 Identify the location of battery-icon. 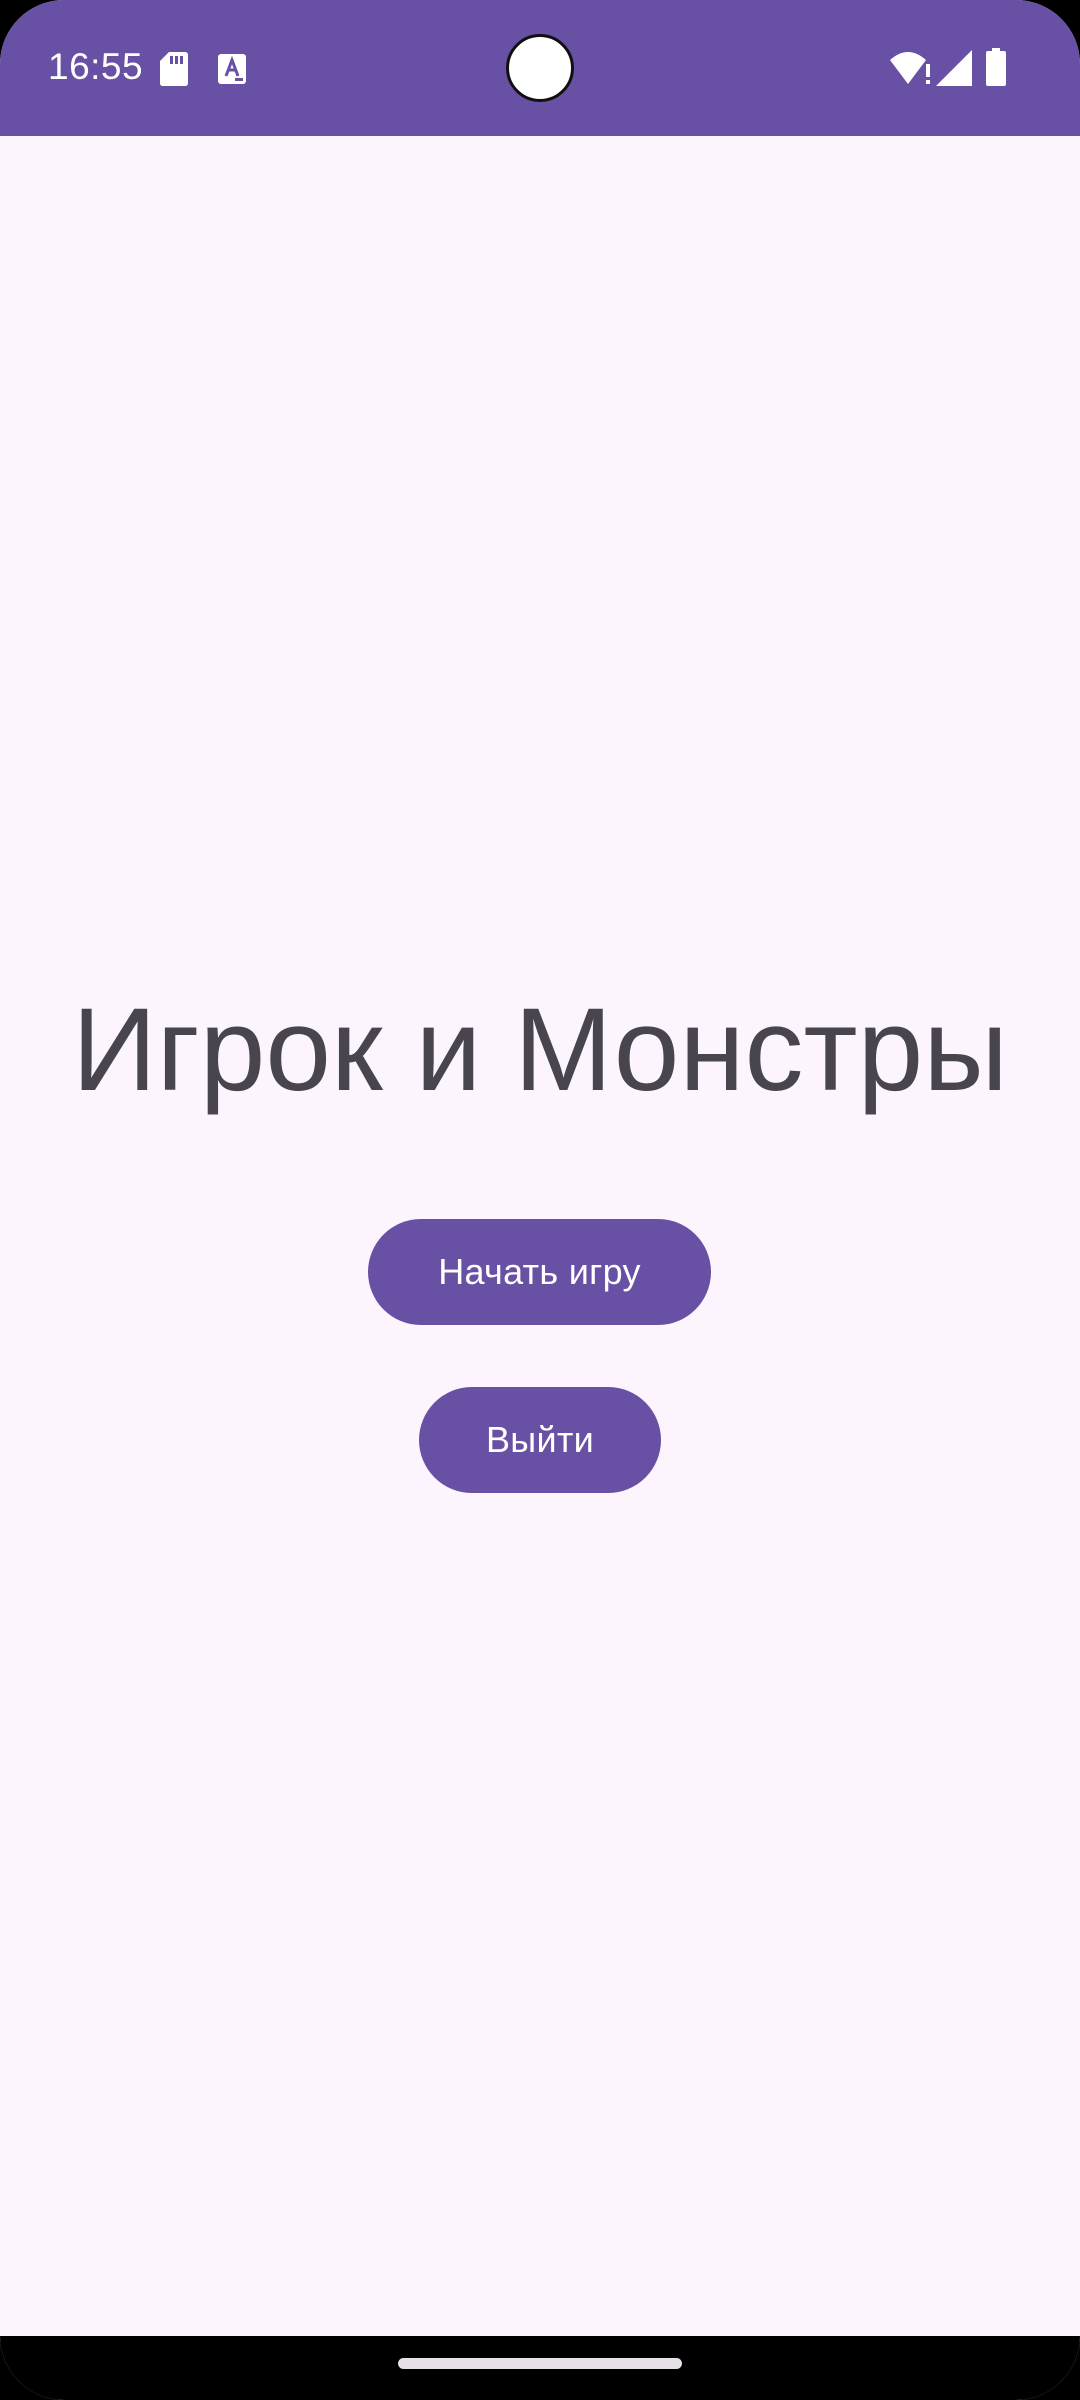
(996, 67).